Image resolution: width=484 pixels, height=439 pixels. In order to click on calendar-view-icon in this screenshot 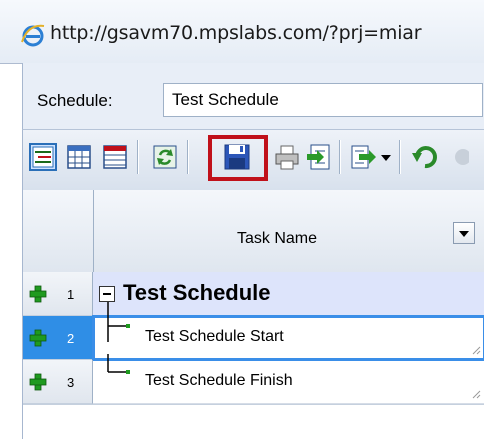, I will do `click(115, 157)`.